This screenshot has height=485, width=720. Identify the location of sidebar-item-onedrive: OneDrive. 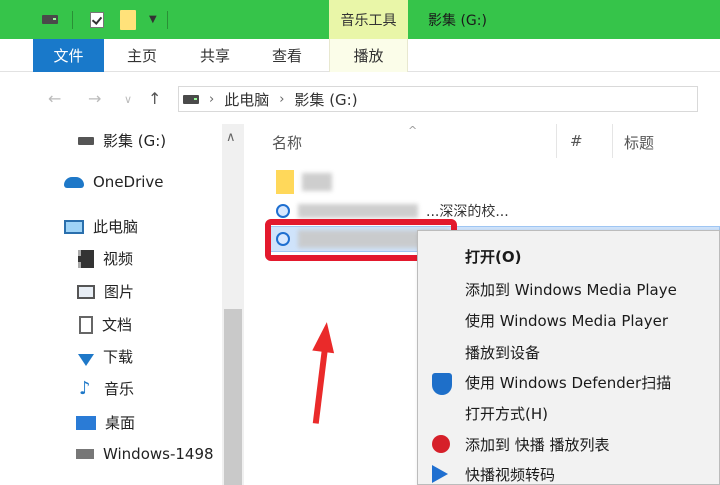
(114, 182).